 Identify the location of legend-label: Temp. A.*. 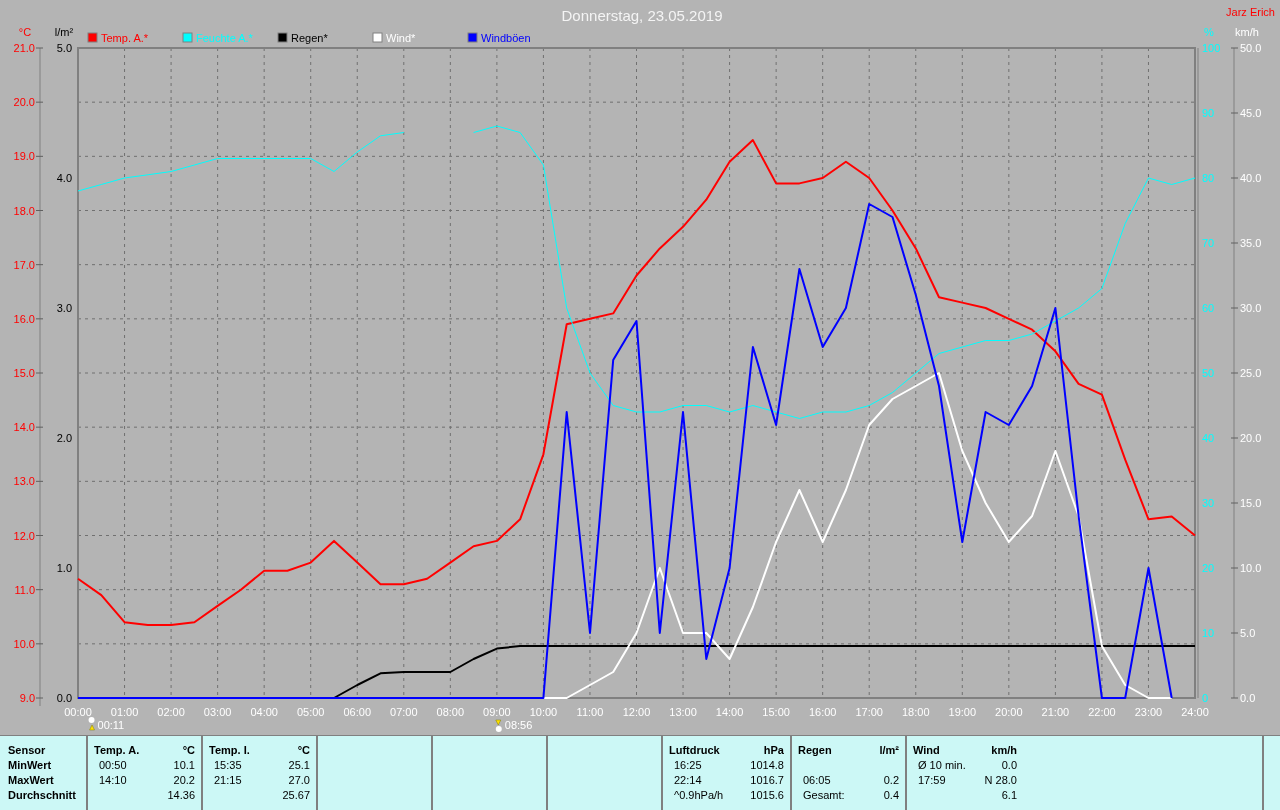
(125, 38).